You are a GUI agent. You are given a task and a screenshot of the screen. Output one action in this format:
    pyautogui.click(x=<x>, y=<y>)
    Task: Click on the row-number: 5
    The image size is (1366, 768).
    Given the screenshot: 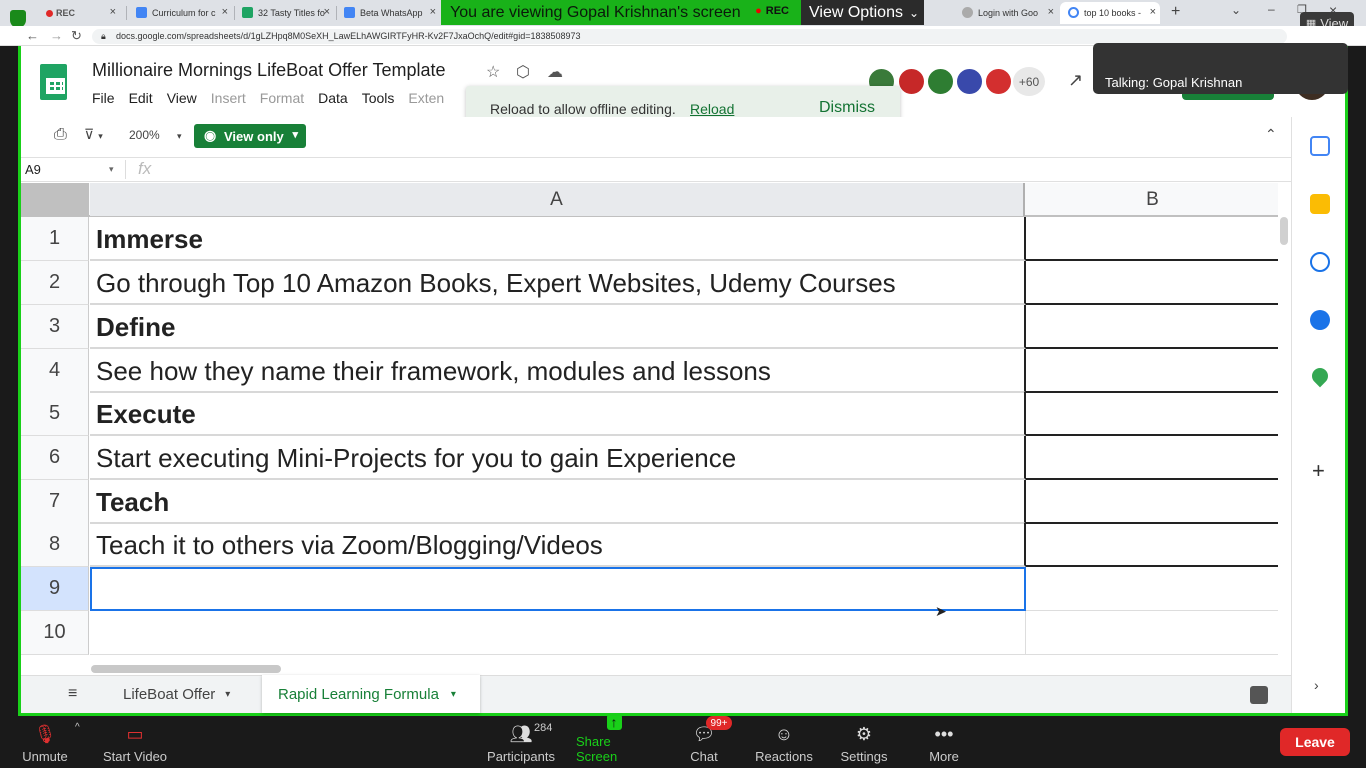 What is the action you would take?
    pyautogui.click(x=55, y=414)
    